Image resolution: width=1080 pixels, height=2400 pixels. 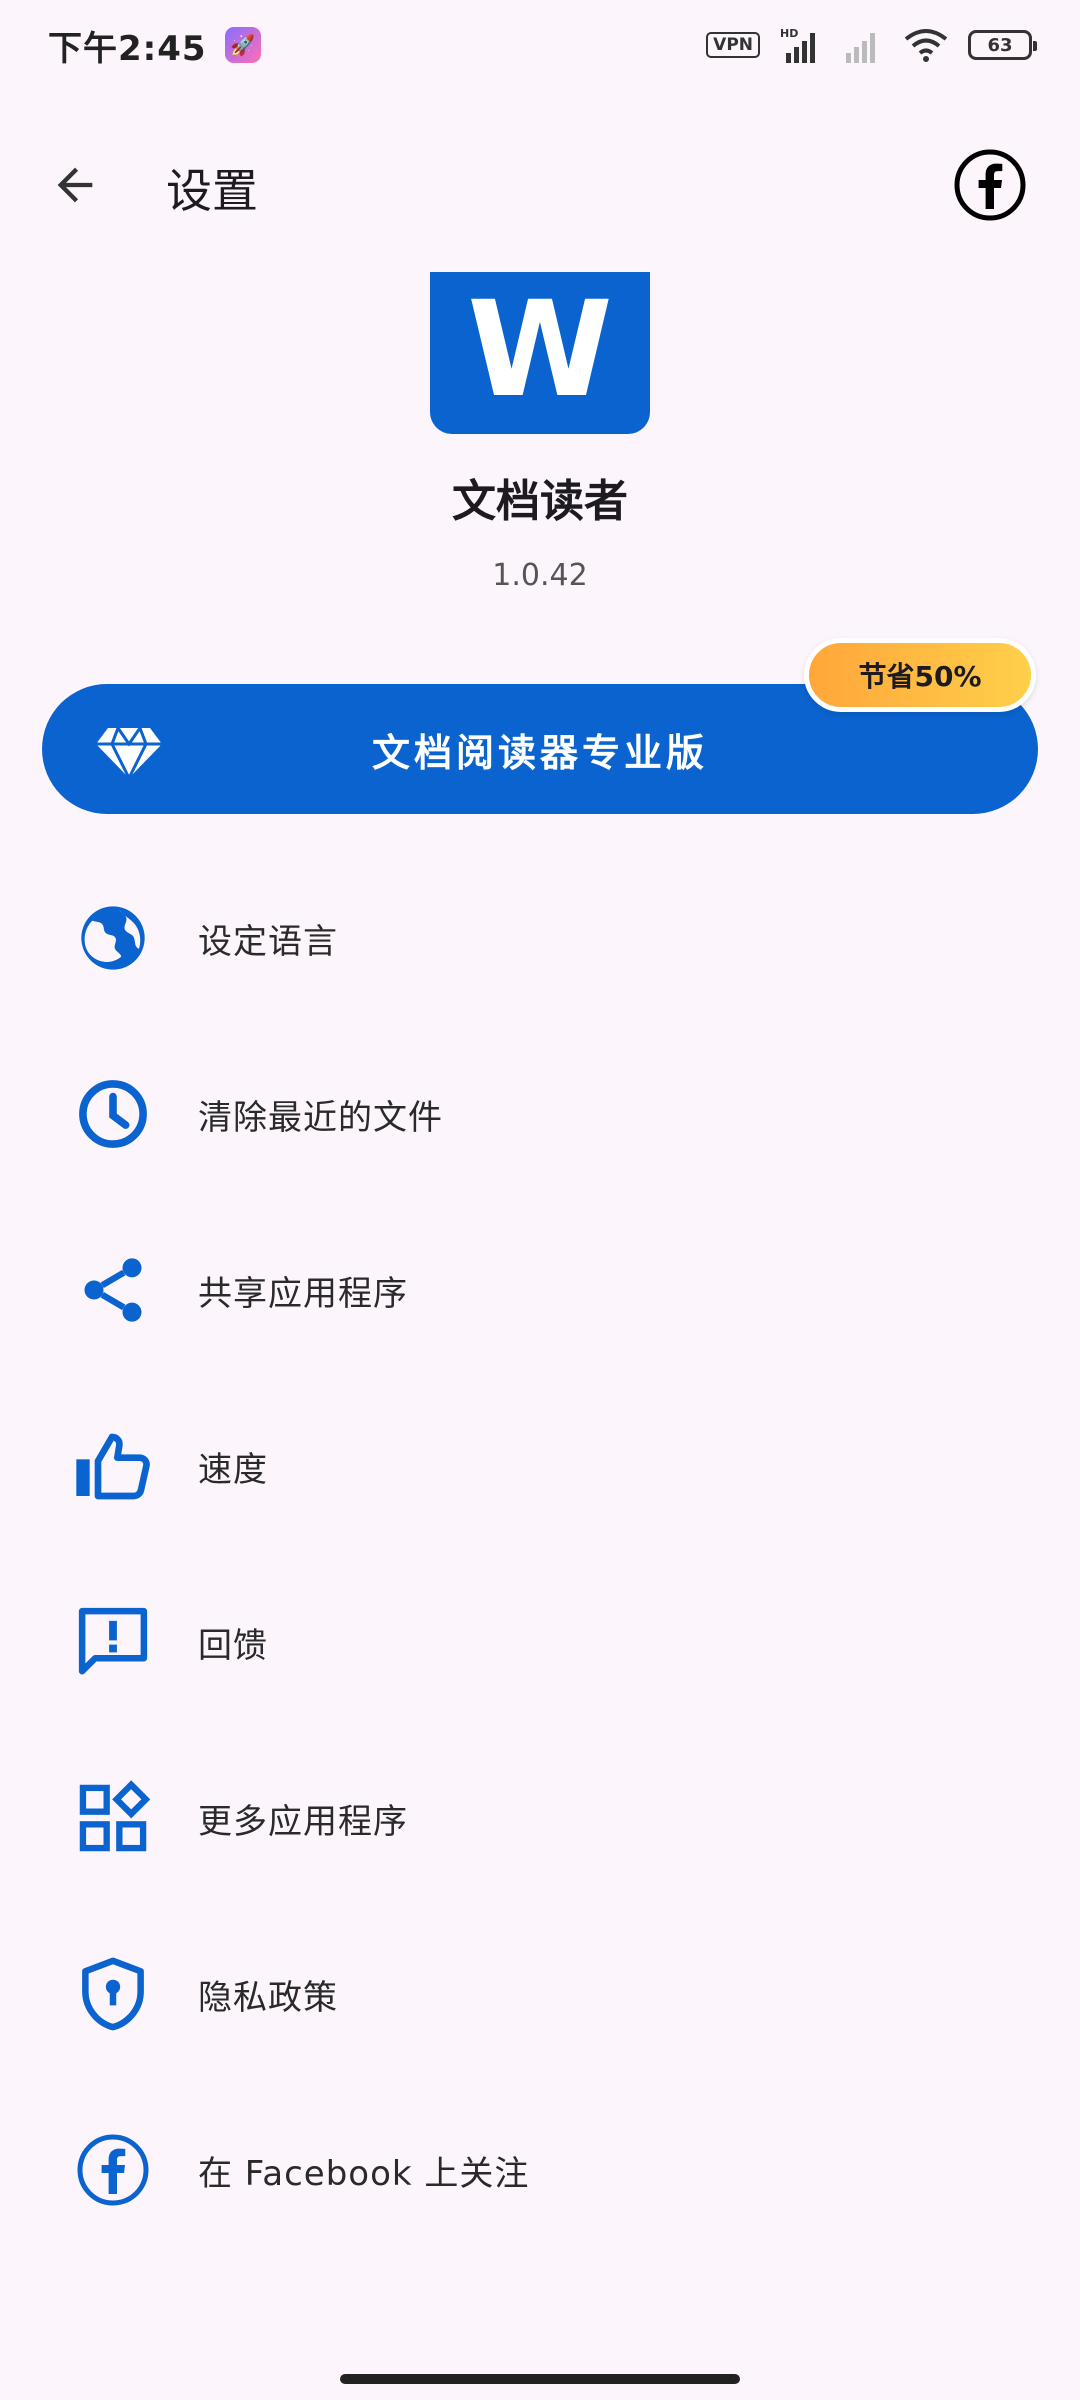 I want to click on pro-label: 文档阅读器专业版, so click(x=539, y=752).